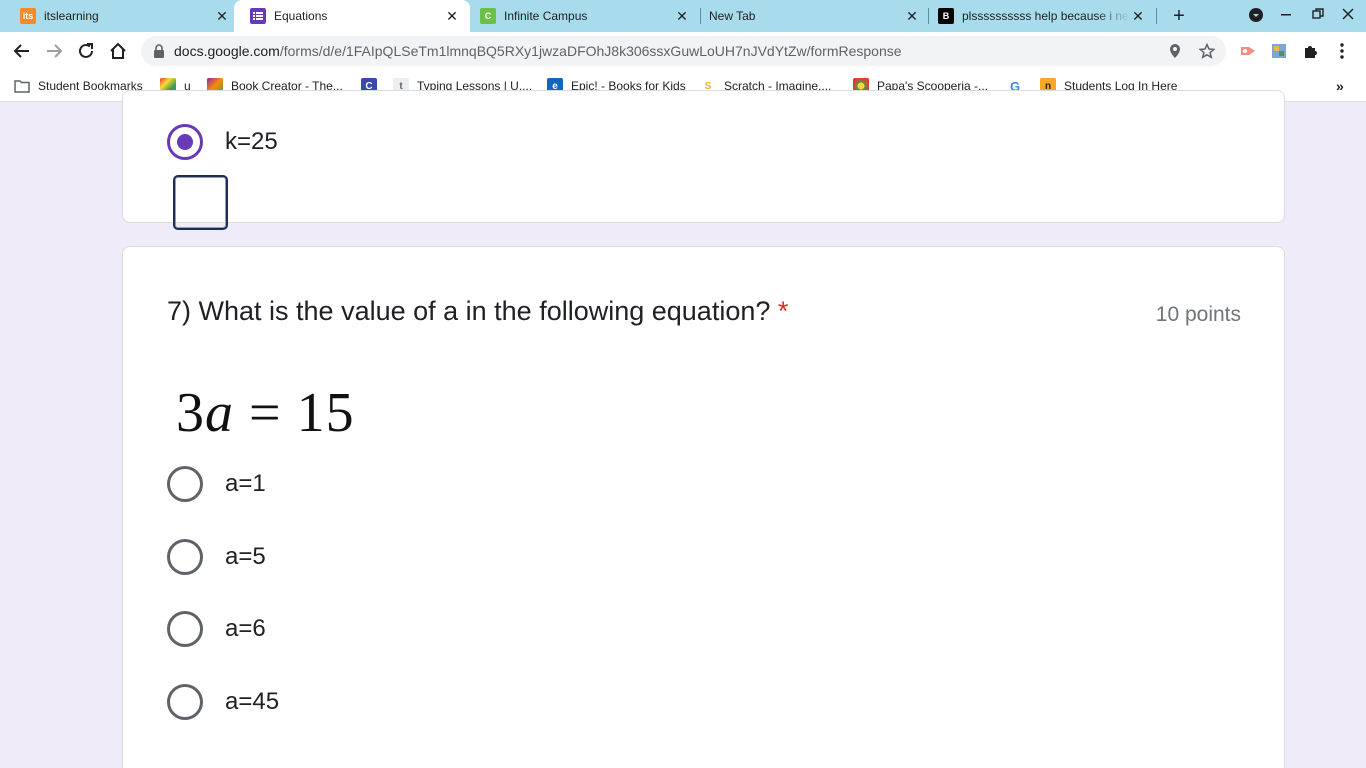  What do you see at coordinates (219, 413) in the screenshot?
I see `equation-variable: a` at bounding box center [219, 413].